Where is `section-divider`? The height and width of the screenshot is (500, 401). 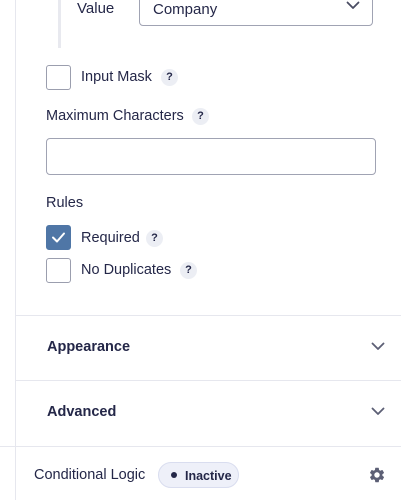 section-divider is located at coordinates (200, 446).